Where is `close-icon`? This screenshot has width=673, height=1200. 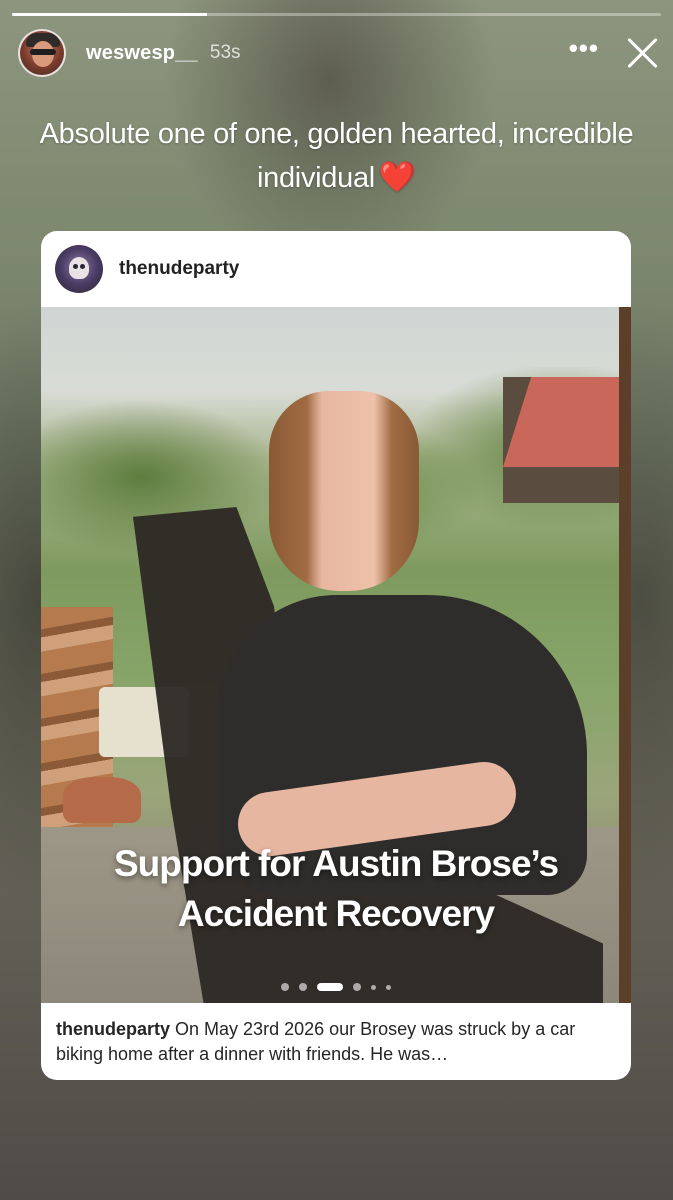 close-icon is located at coordinates (642, 53).